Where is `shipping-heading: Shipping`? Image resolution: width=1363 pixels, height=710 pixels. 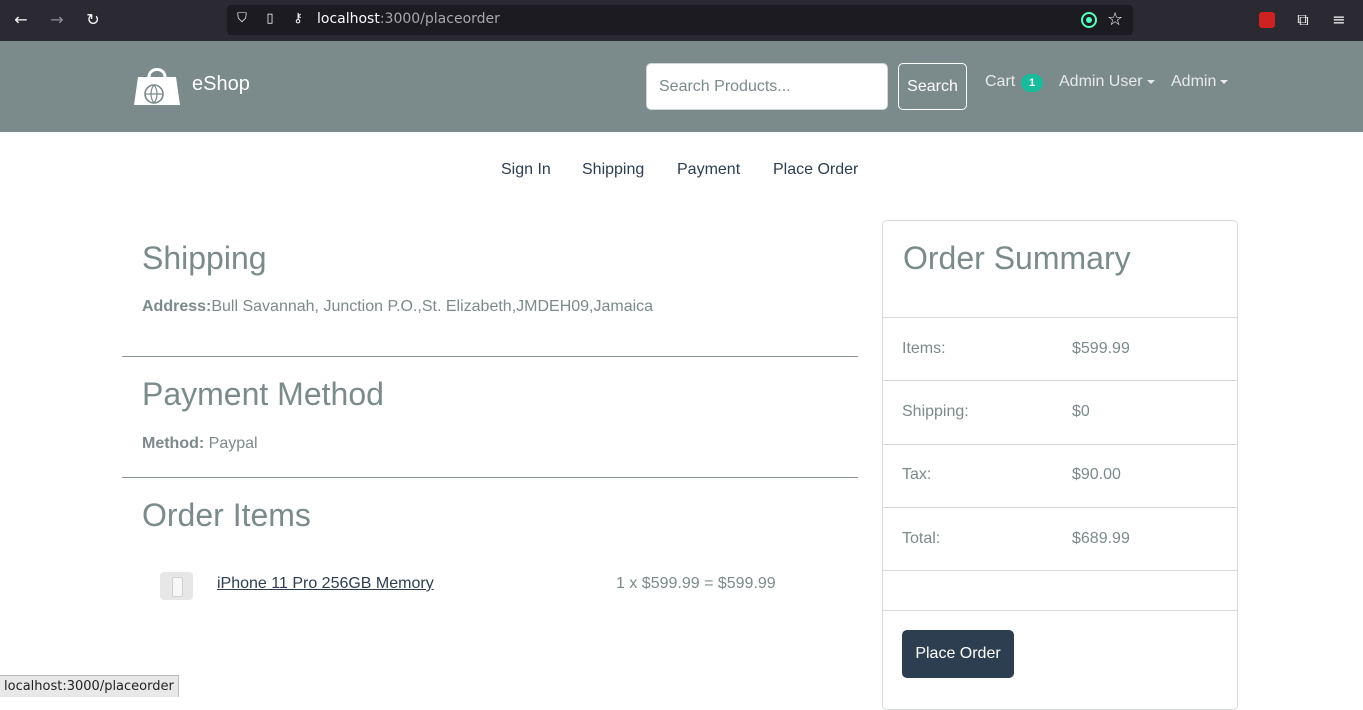 shipping-heading: Shipping is located at coordinates (204, 258).